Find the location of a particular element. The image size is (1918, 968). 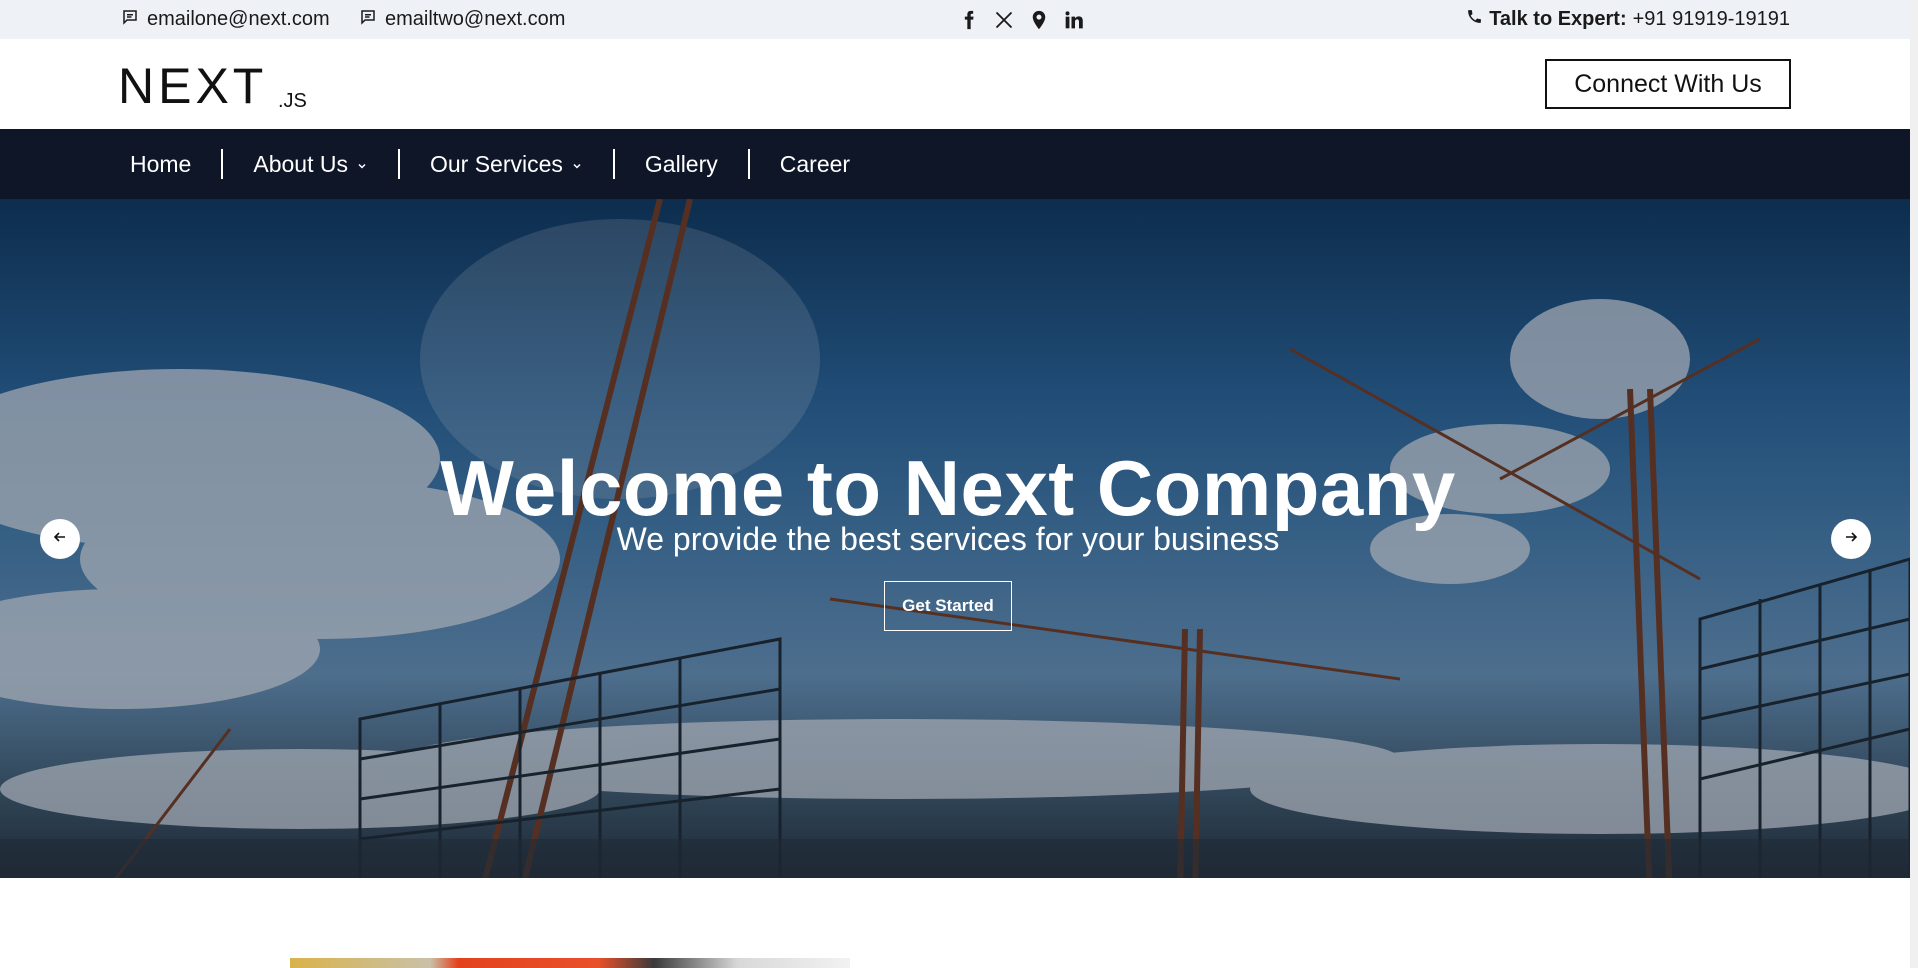

nav-item-label: Career is located at coordinates (815, 163).